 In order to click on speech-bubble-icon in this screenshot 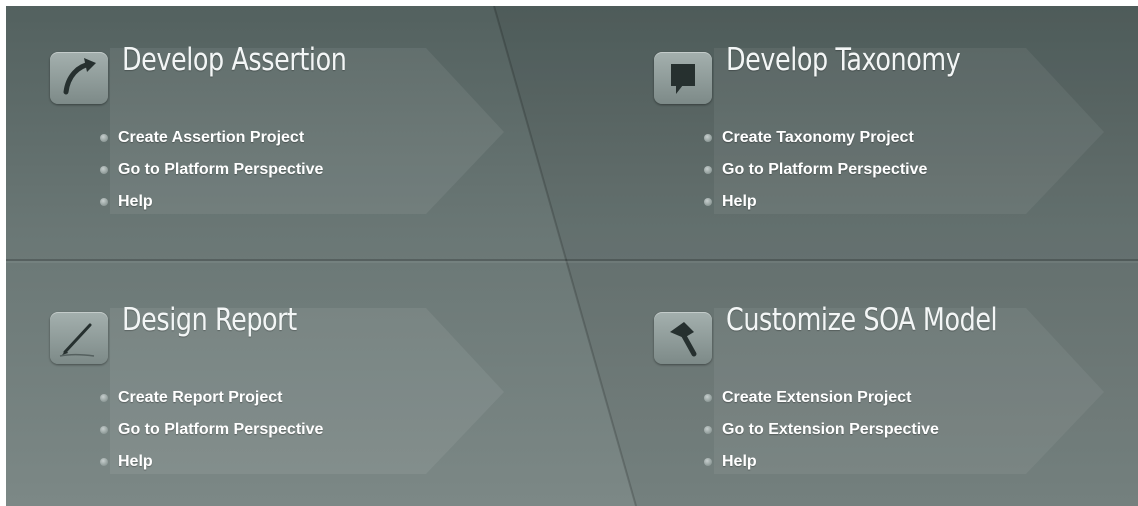, I will do `click(683, 78)`.